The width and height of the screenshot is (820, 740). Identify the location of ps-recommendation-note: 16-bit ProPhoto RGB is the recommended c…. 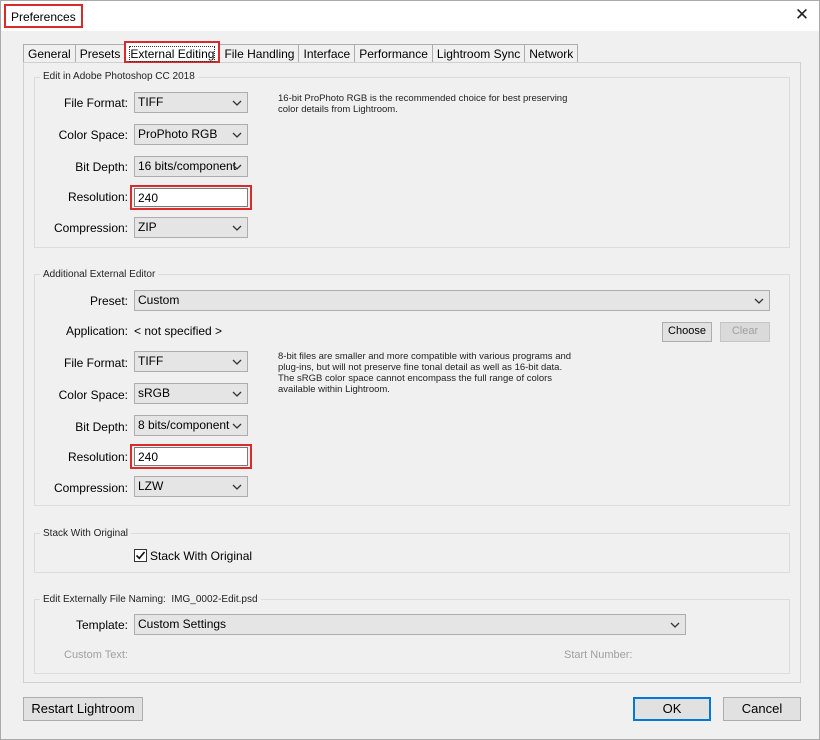
(423, 104).